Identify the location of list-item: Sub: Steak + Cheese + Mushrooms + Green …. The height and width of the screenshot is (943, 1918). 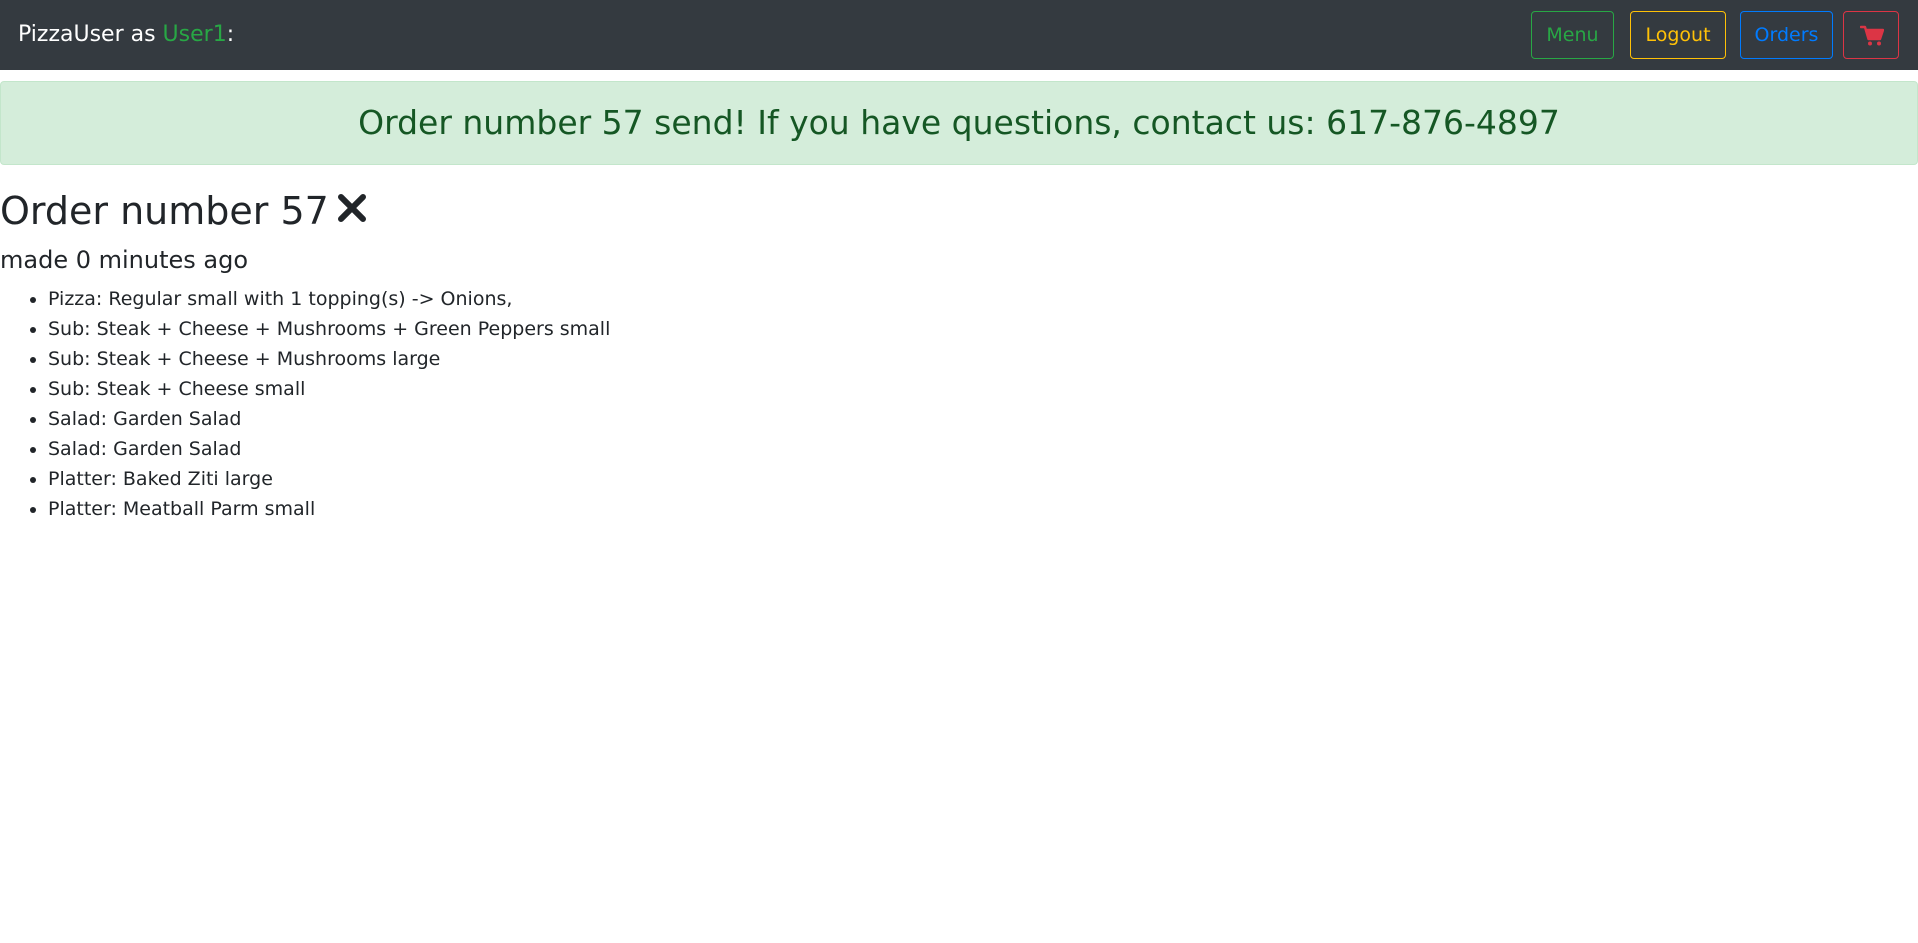
(329, 329).